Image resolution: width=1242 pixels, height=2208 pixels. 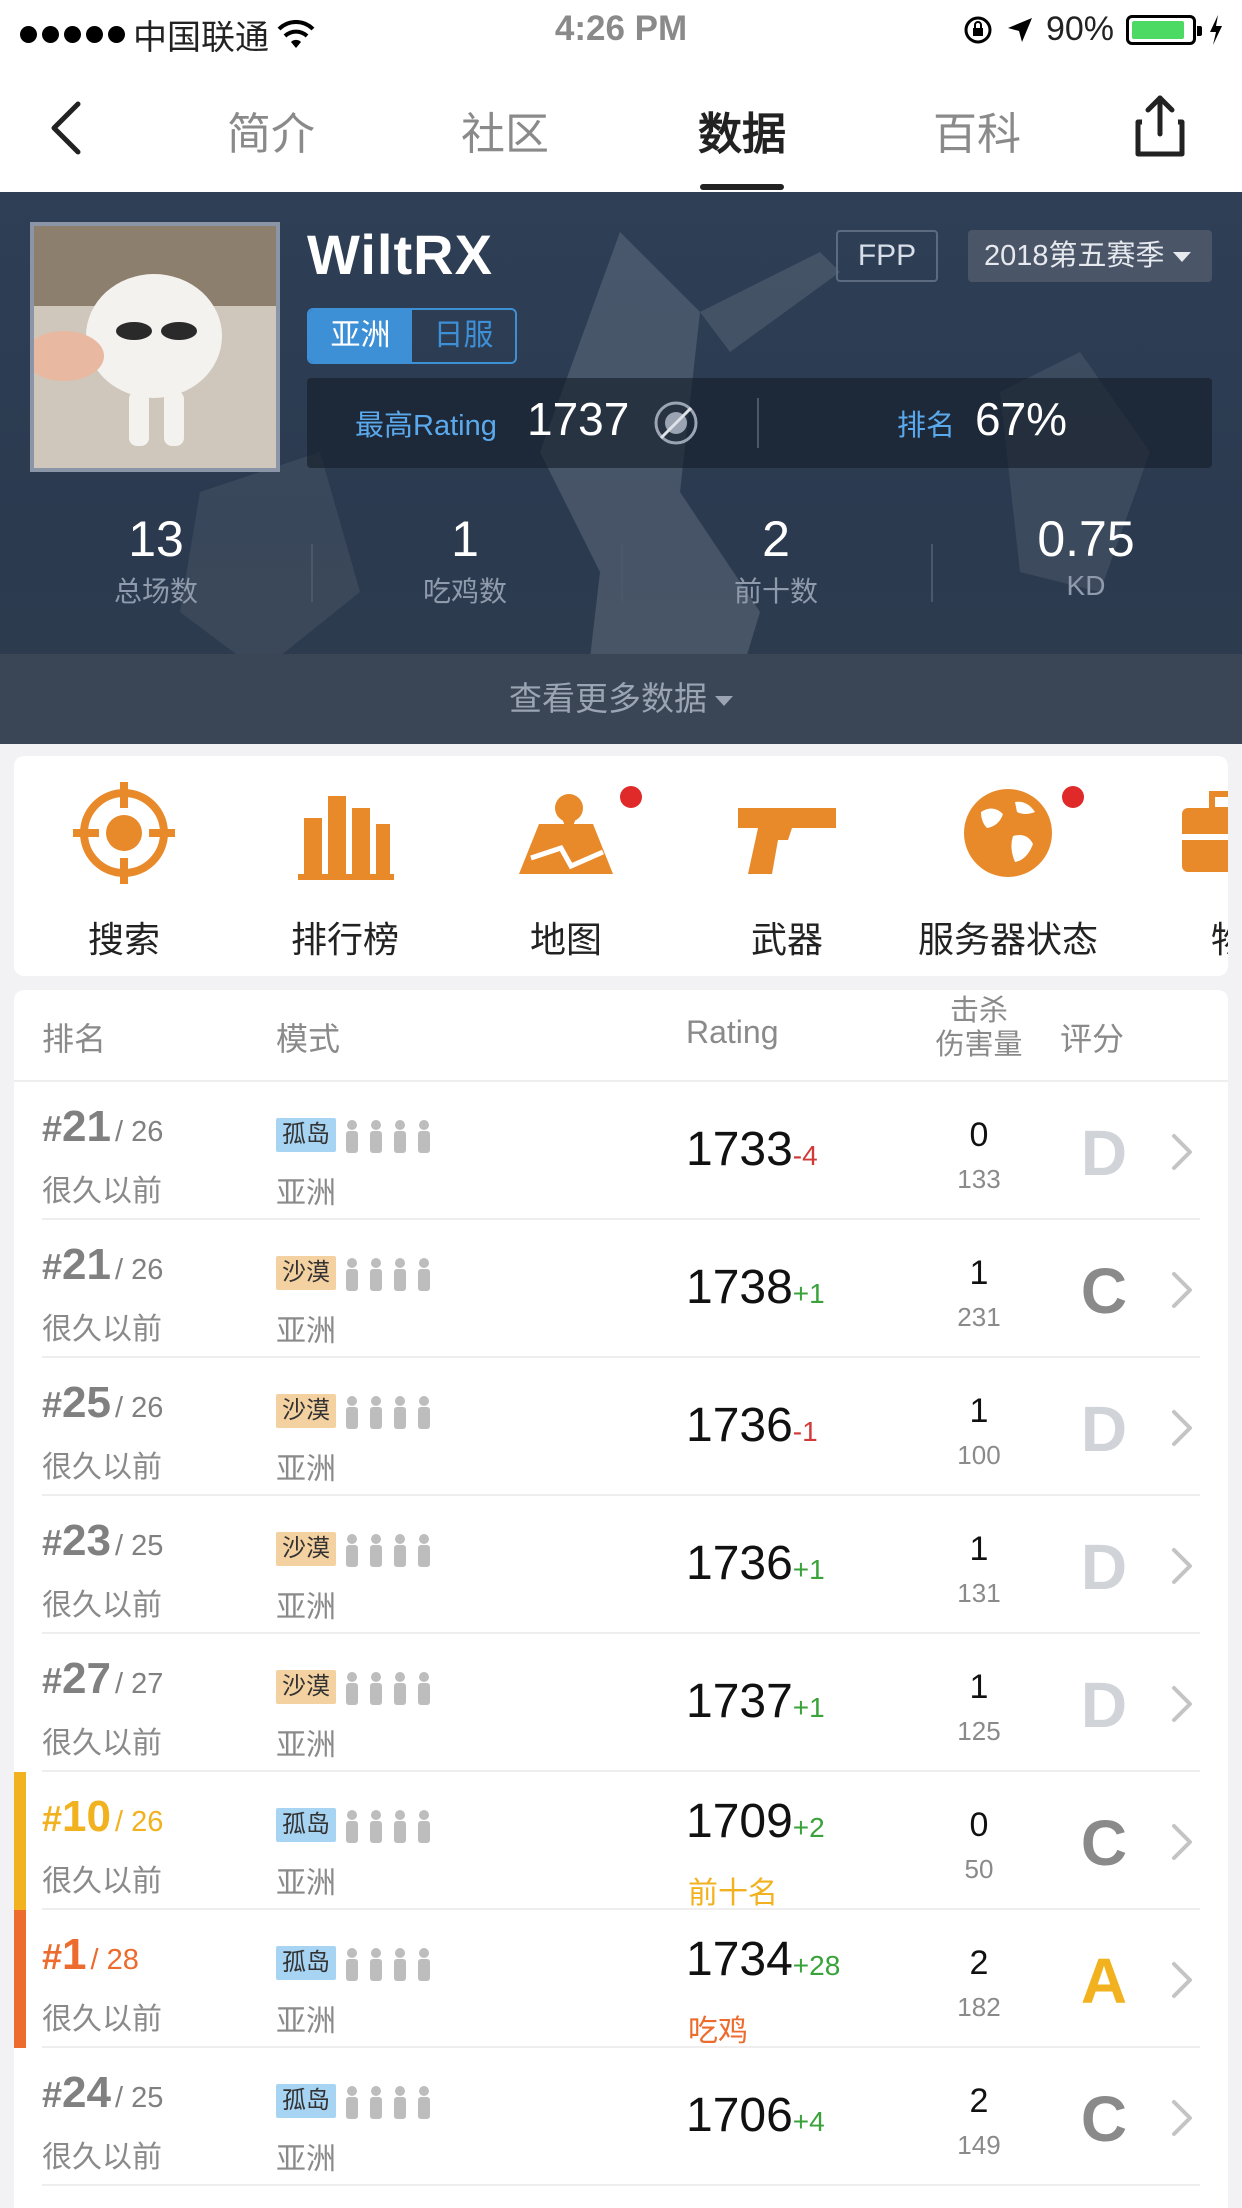 I want to click on table-row: #10/ 26 很久以前 孤岛 亚洲 1709+2 前十名 0 50 C, so click(x=621, y=1841).